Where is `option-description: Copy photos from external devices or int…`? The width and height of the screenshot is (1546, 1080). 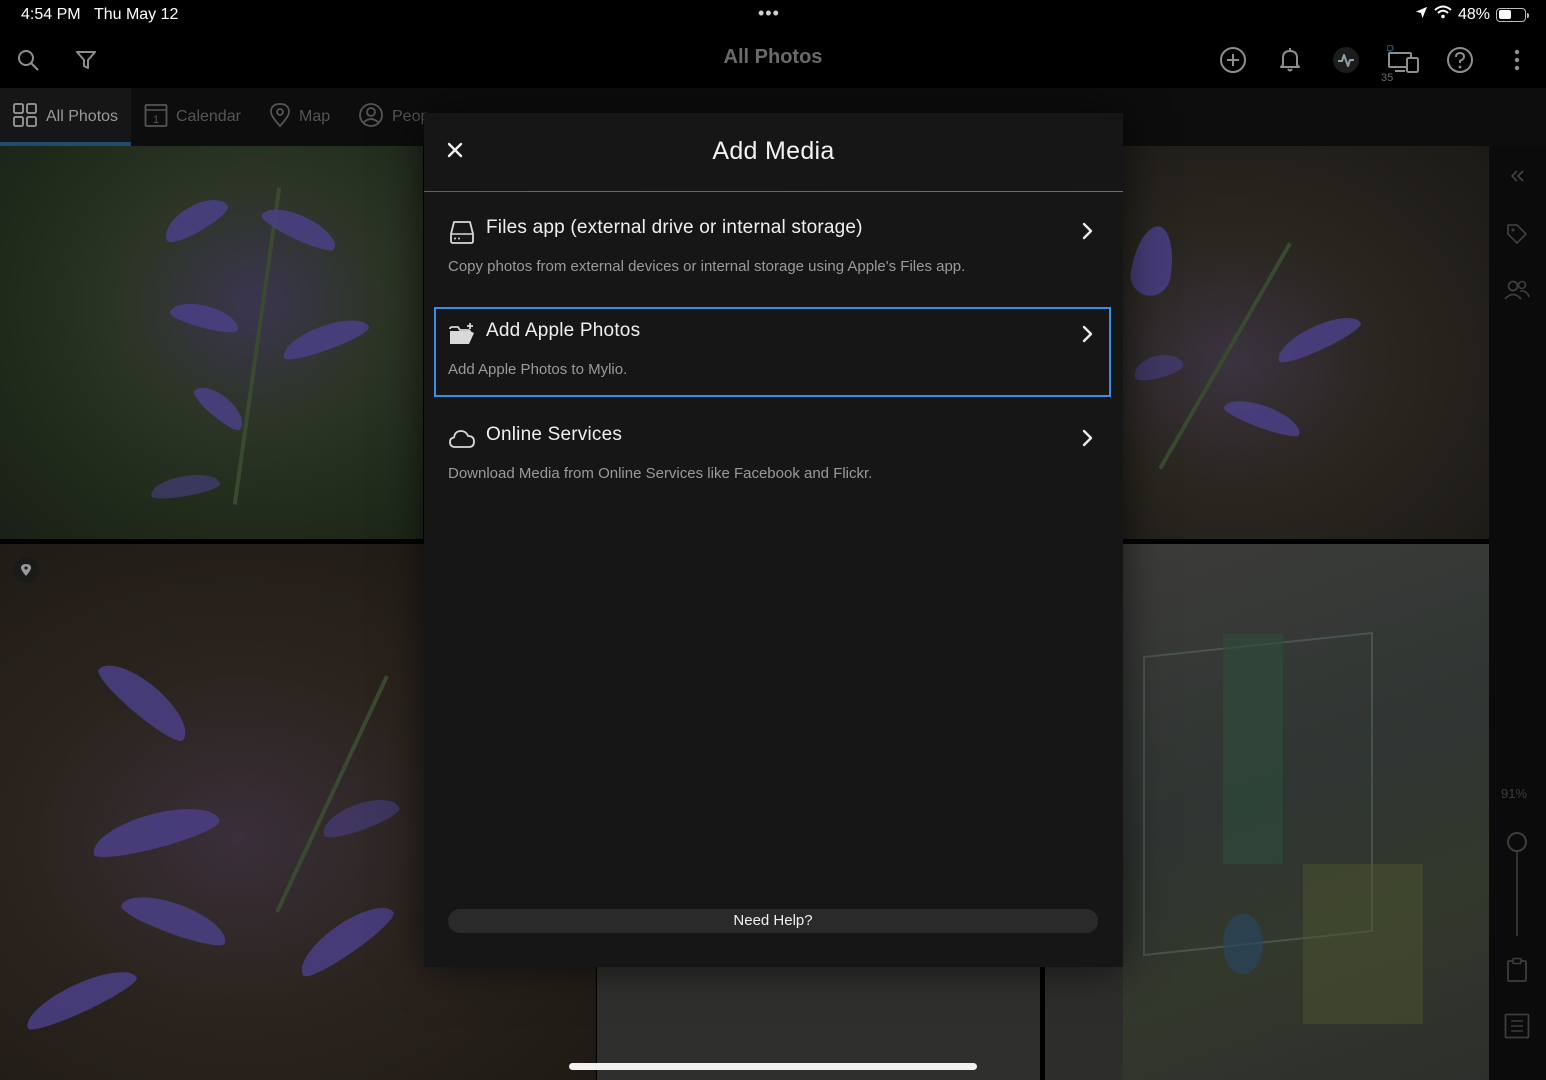
option-description: Copy photos from external devices or int… is located at coordinates (707, 266).